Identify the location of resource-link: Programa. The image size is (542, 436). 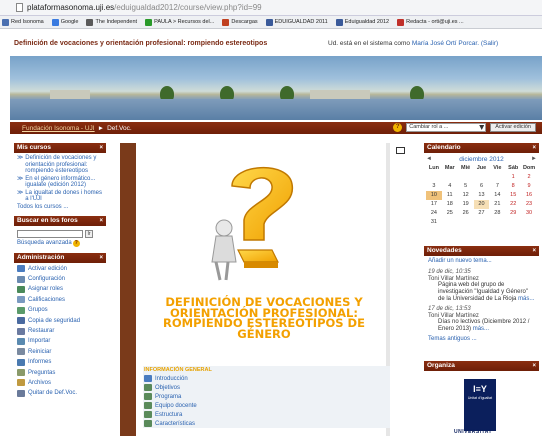
(266, 396).